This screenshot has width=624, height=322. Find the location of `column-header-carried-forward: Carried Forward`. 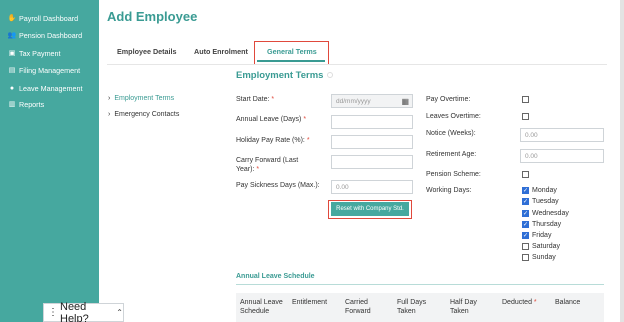

column-header-carried-forward: Carried Forward is located at coordinates (358, 307).